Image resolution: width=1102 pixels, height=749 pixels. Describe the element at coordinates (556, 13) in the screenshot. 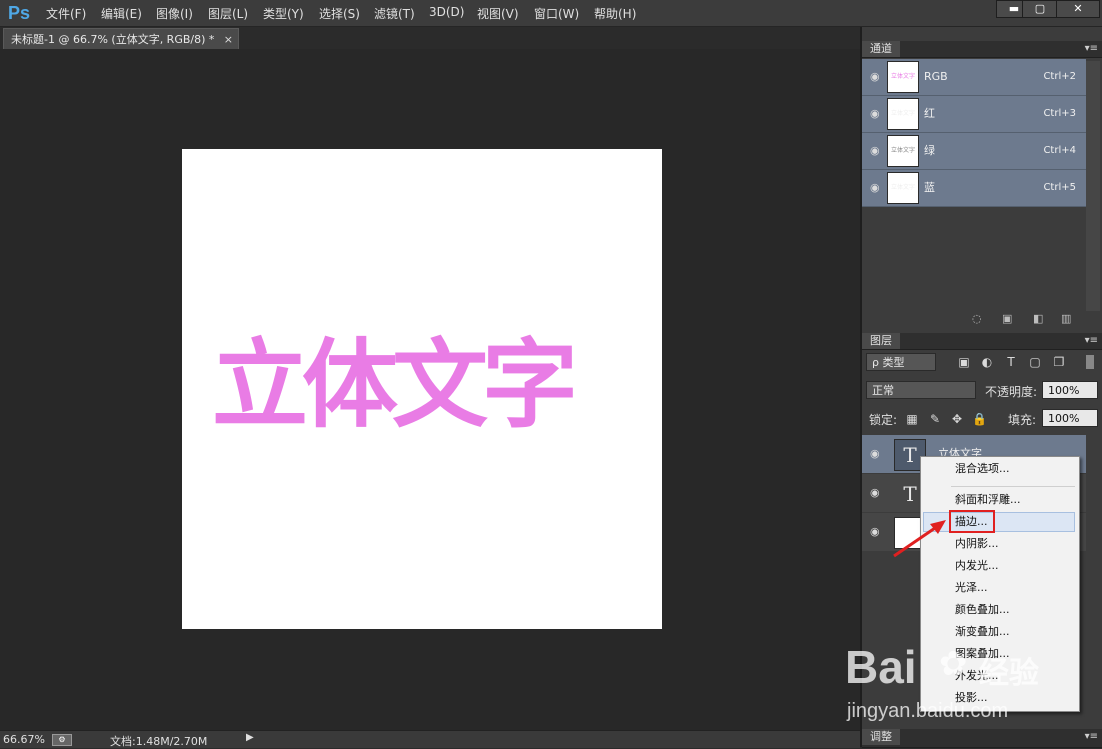

I see `menu-window: 窗口(W)` at that location.